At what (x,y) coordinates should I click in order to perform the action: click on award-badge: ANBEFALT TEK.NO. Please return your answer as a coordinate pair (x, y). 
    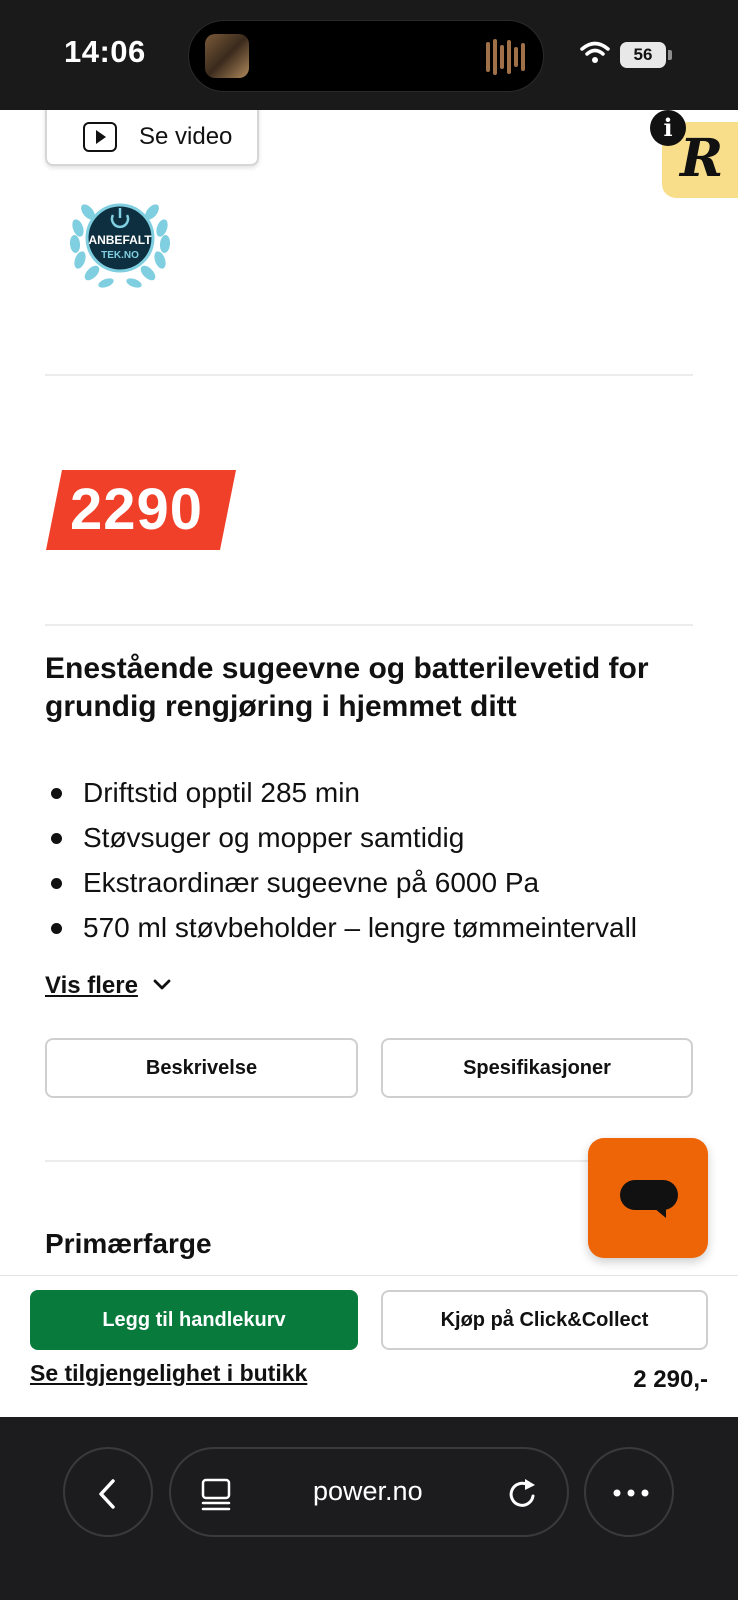
    Looking at the image, I should click on (120, 245).